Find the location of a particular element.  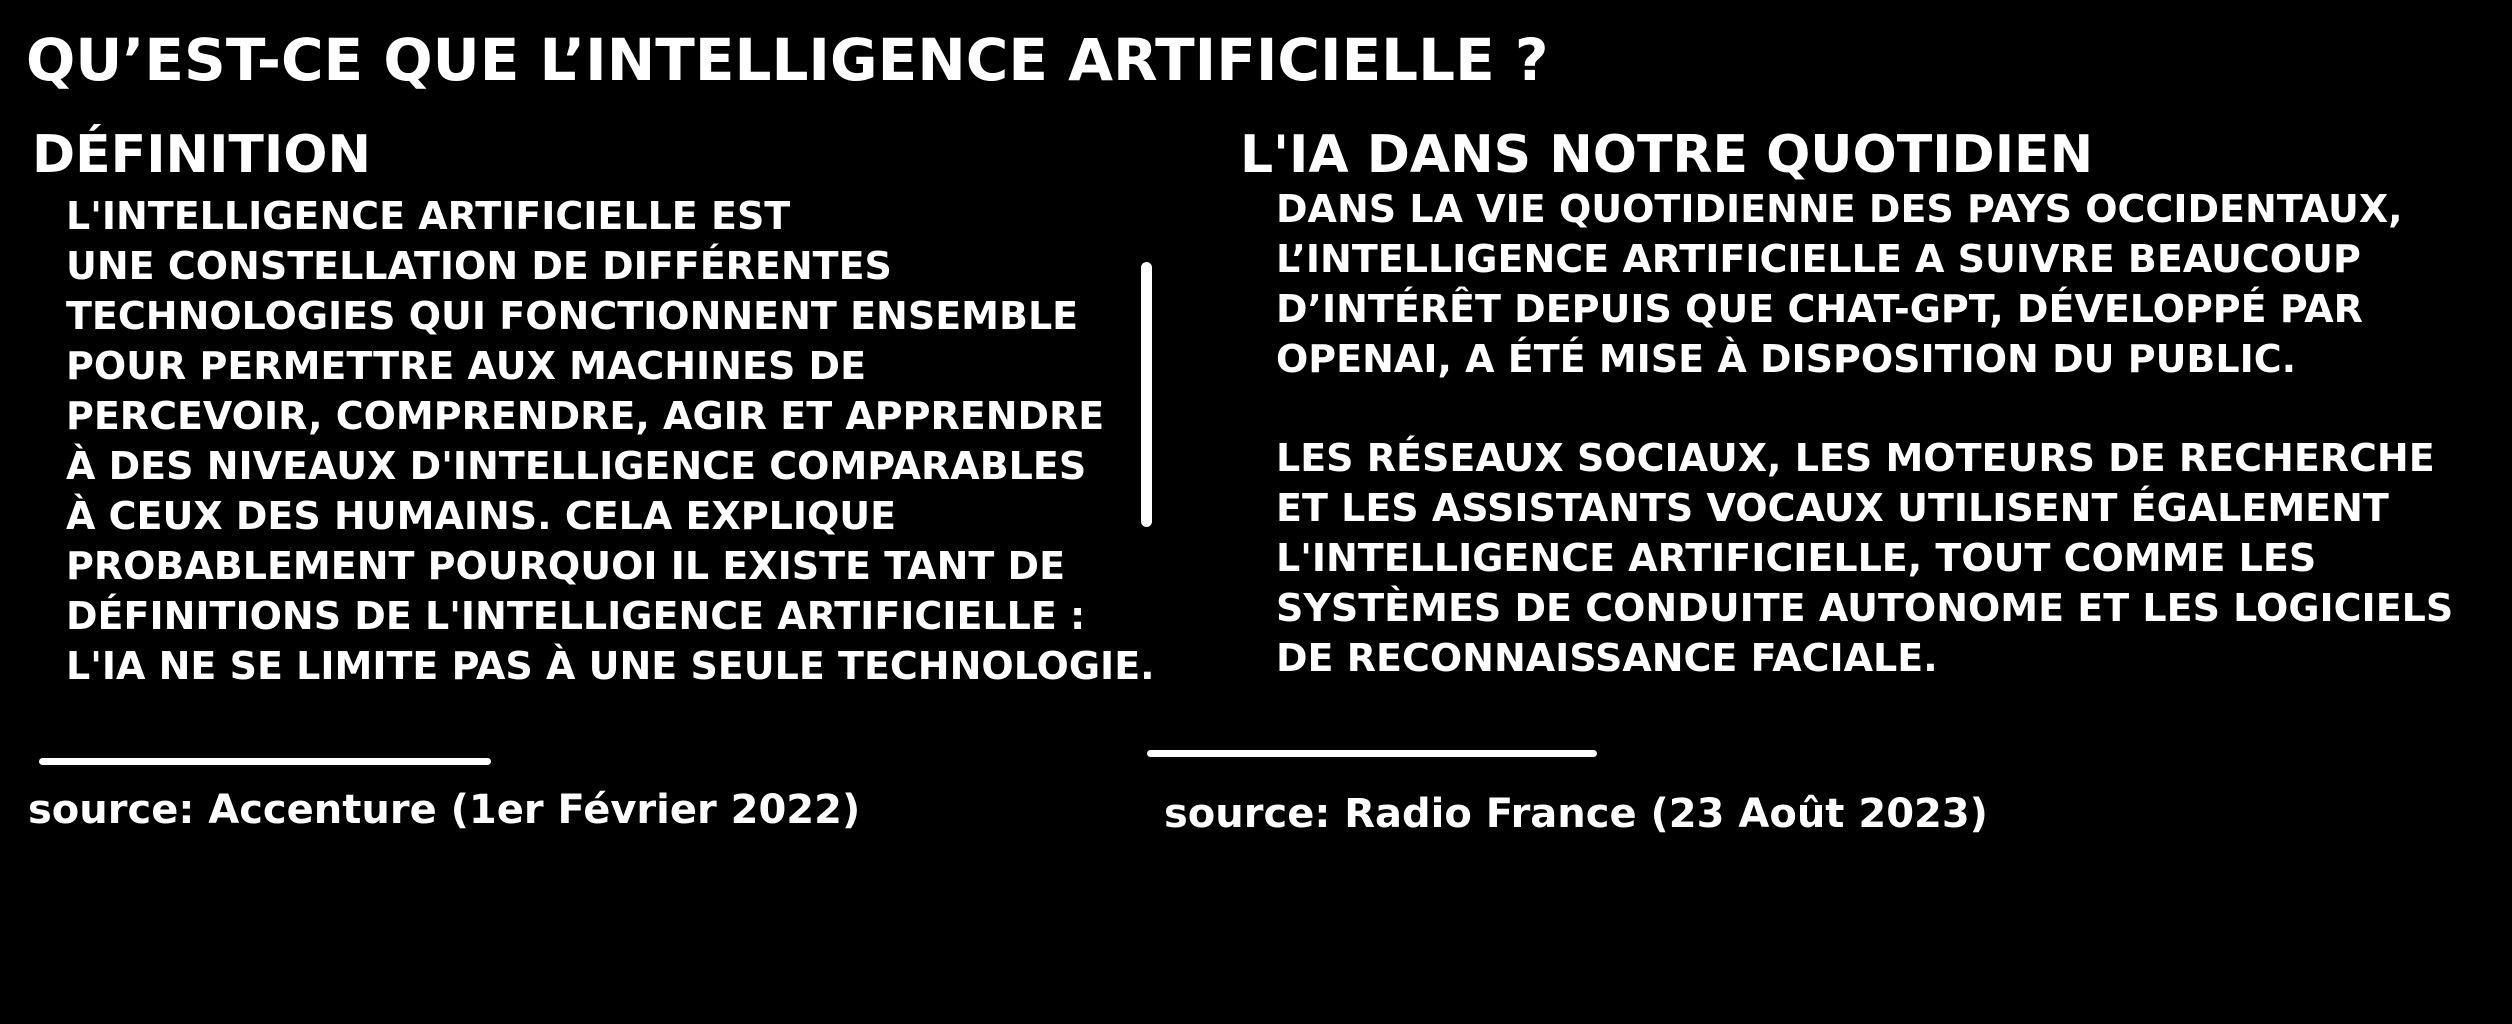

definition-line: PERCEVOIR, COMPRENDRE, AGIR ET APPRENDRE is located at coordinates (585, 416).